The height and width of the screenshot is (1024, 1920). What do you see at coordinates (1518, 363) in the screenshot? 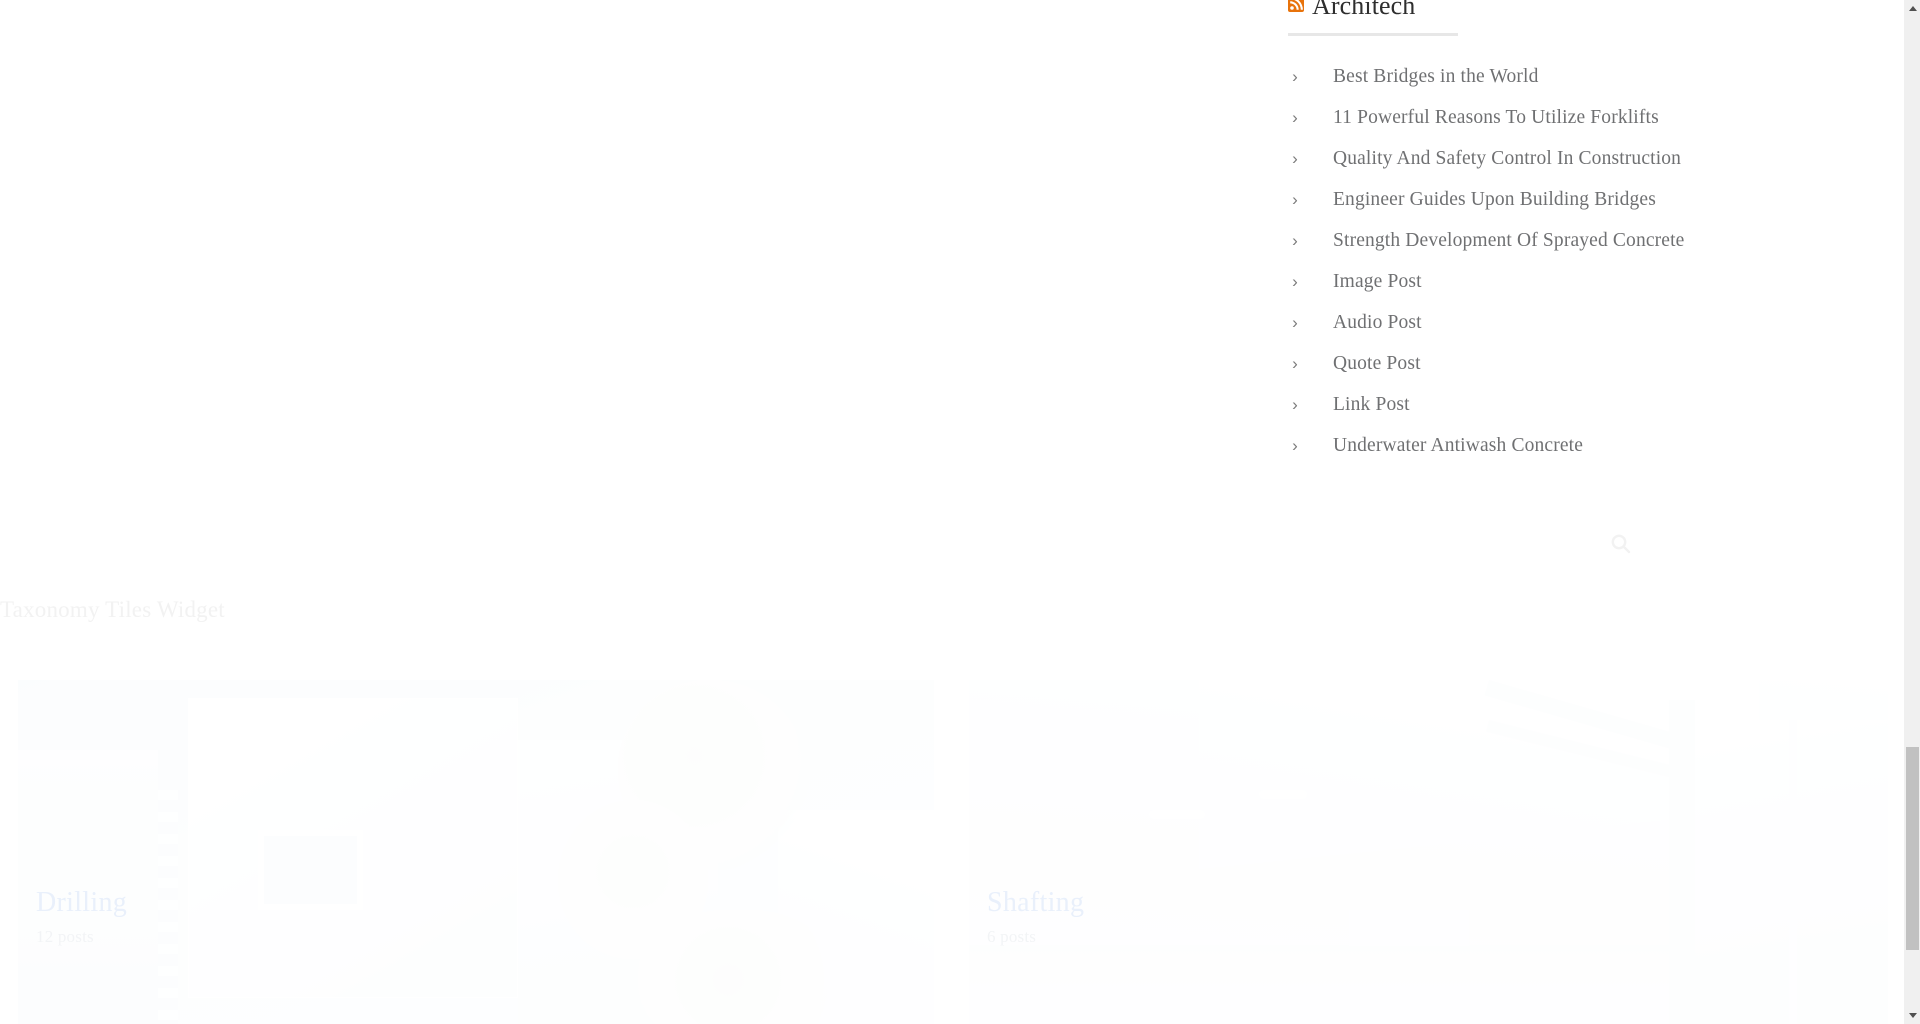
I see `list-item: › Quote Post` at bounding box center [1518, 363].